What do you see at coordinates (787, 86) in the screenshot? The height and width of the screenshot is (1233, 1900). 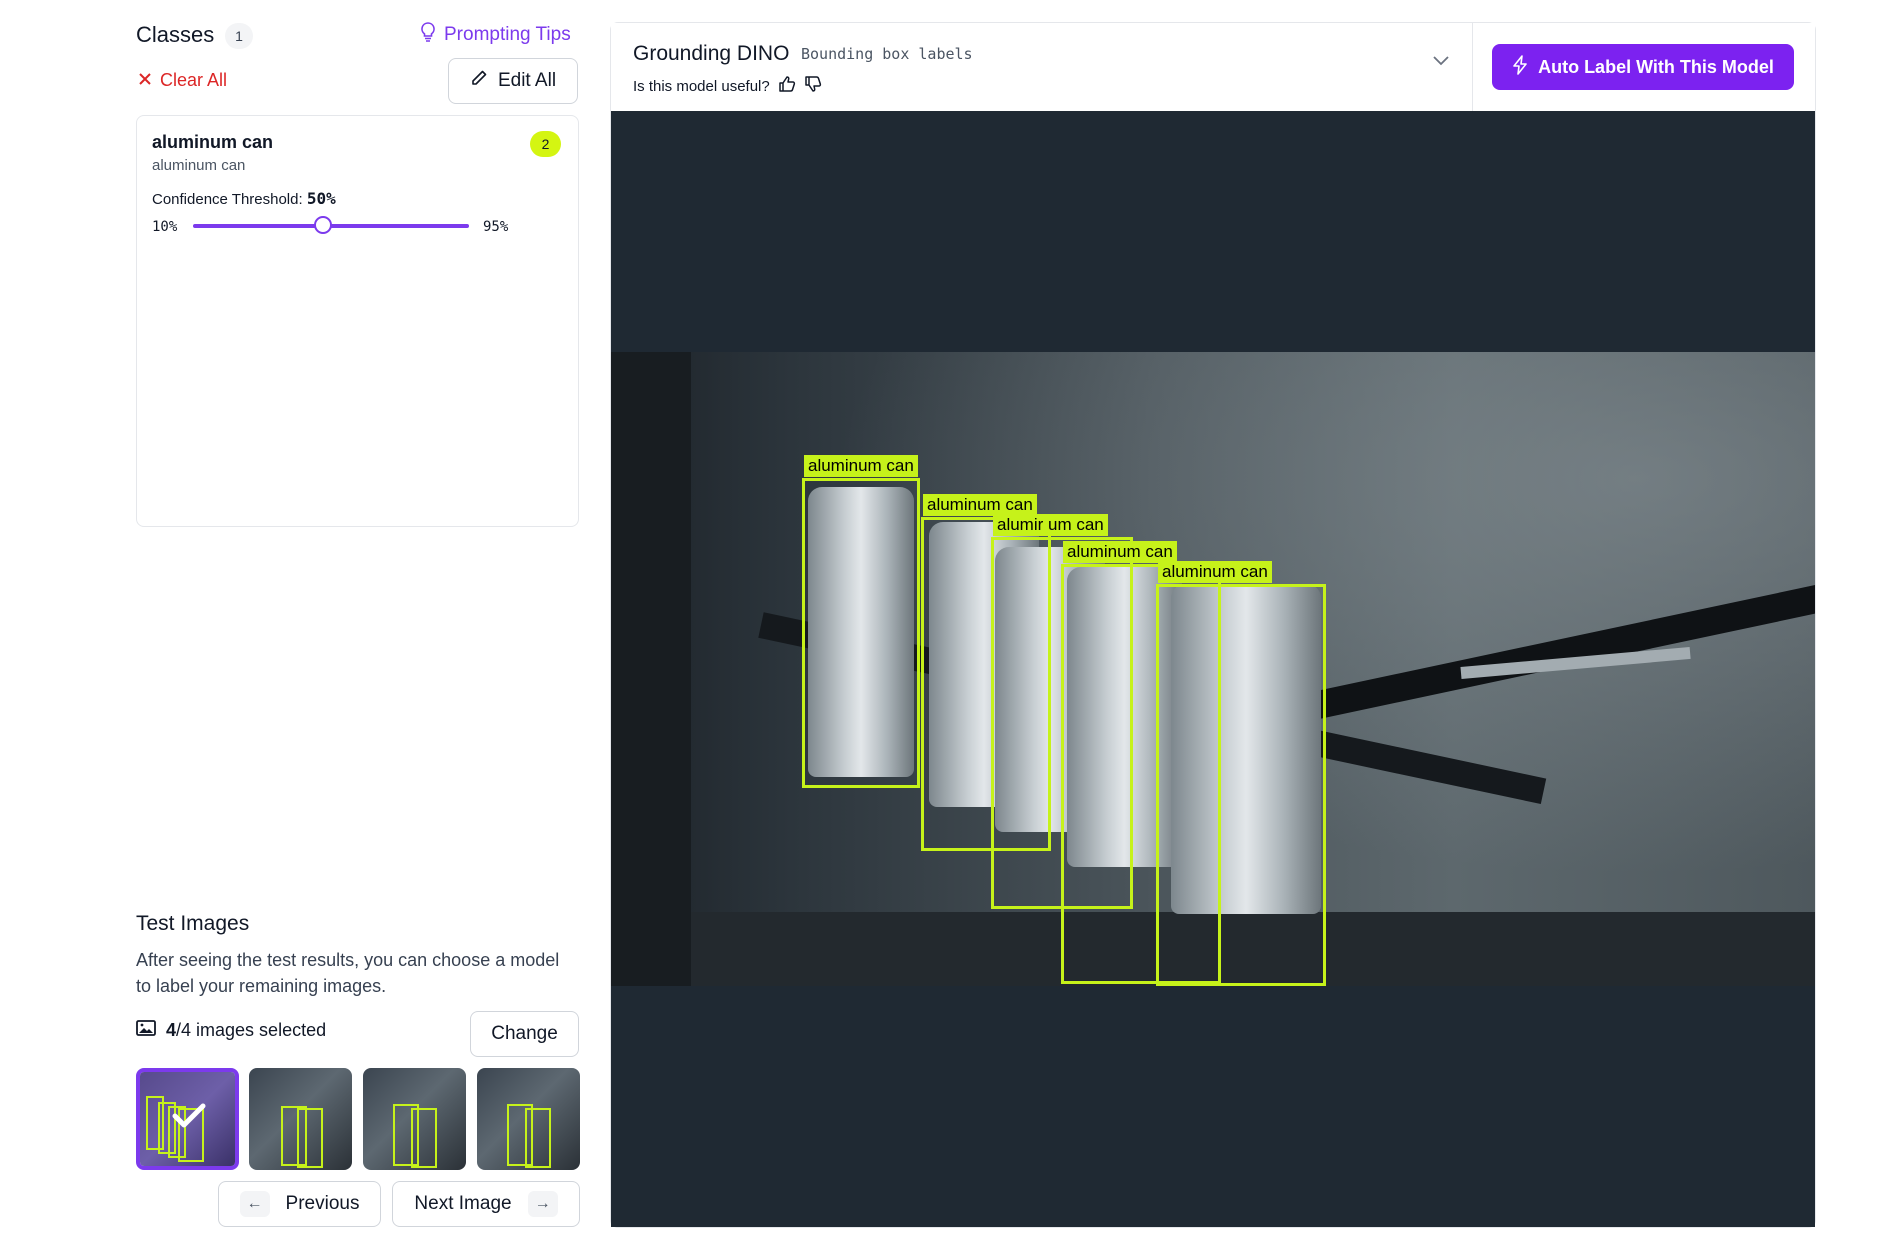 I see `thumbs-up-icon` at bounding box center [787, 86].